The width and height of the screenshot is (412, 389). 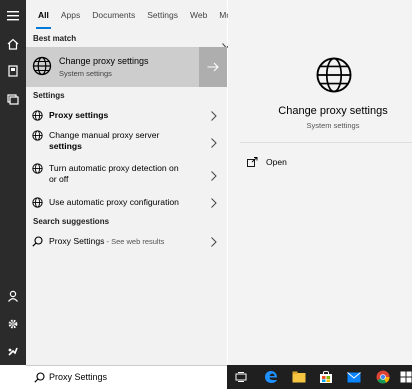 I want to click on tab-apps: Apps, so click(x=70, y=15).